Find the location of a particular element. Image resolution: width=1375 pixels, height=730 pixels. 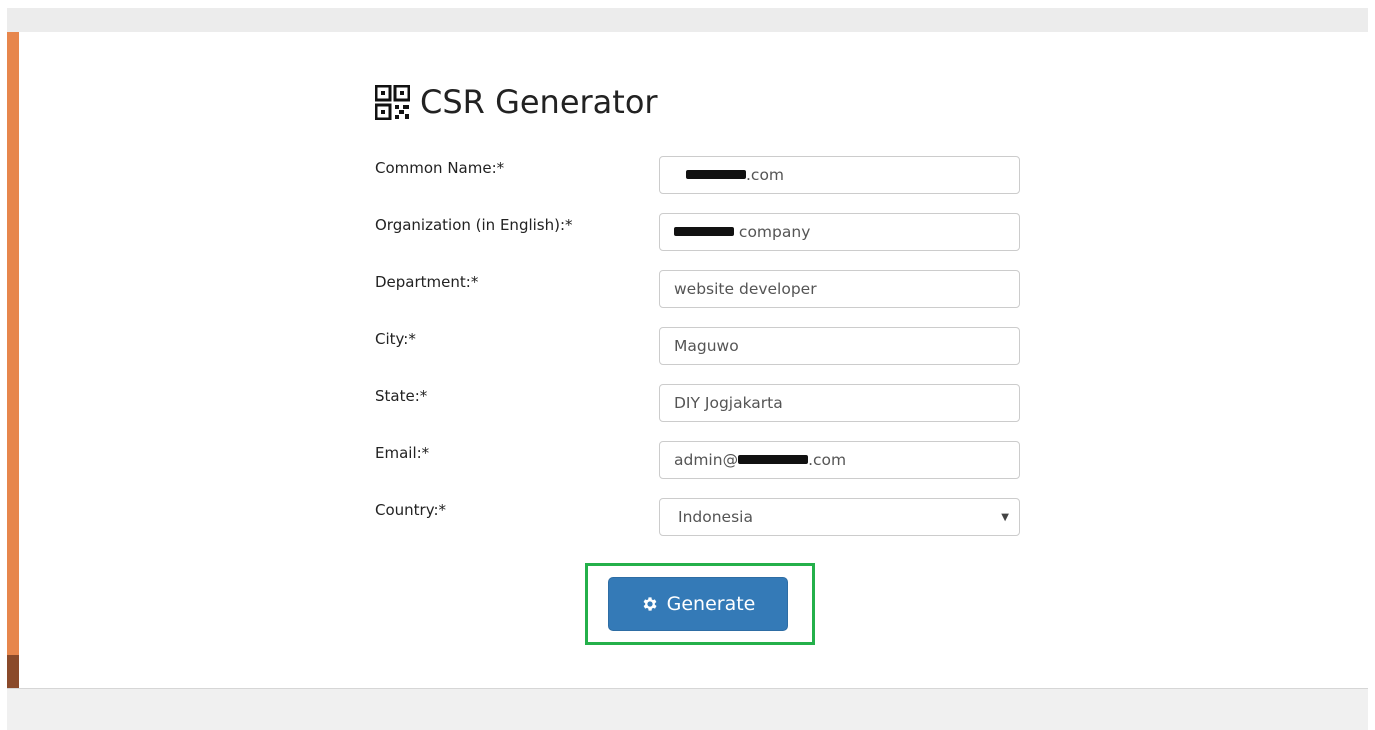

email-label: Email:* is located at coordinates (402, 453).